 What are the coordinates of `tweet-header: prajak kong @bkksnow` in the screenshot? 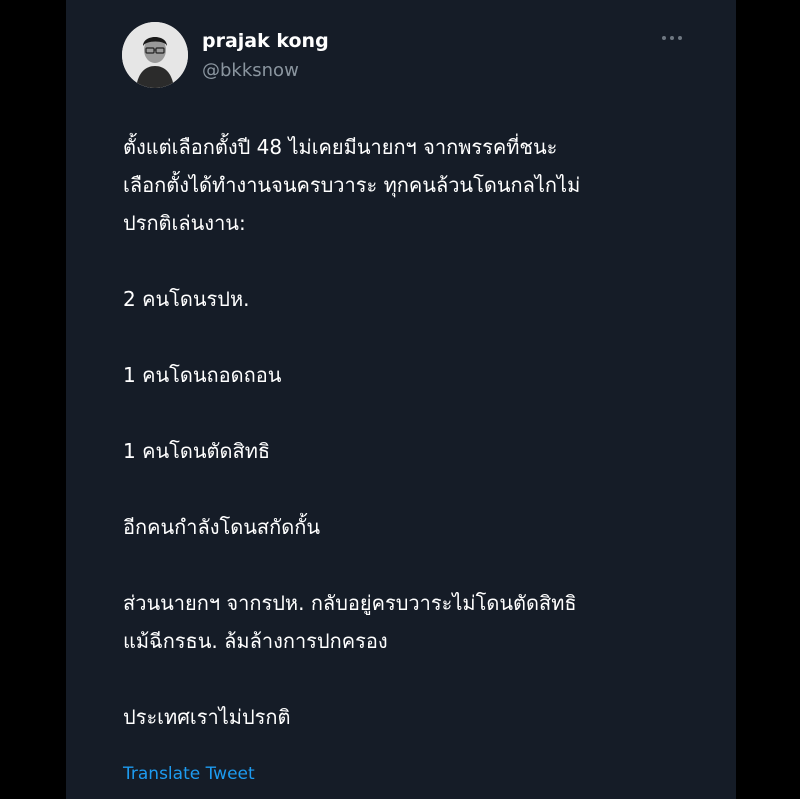 It's located at (402, 57).